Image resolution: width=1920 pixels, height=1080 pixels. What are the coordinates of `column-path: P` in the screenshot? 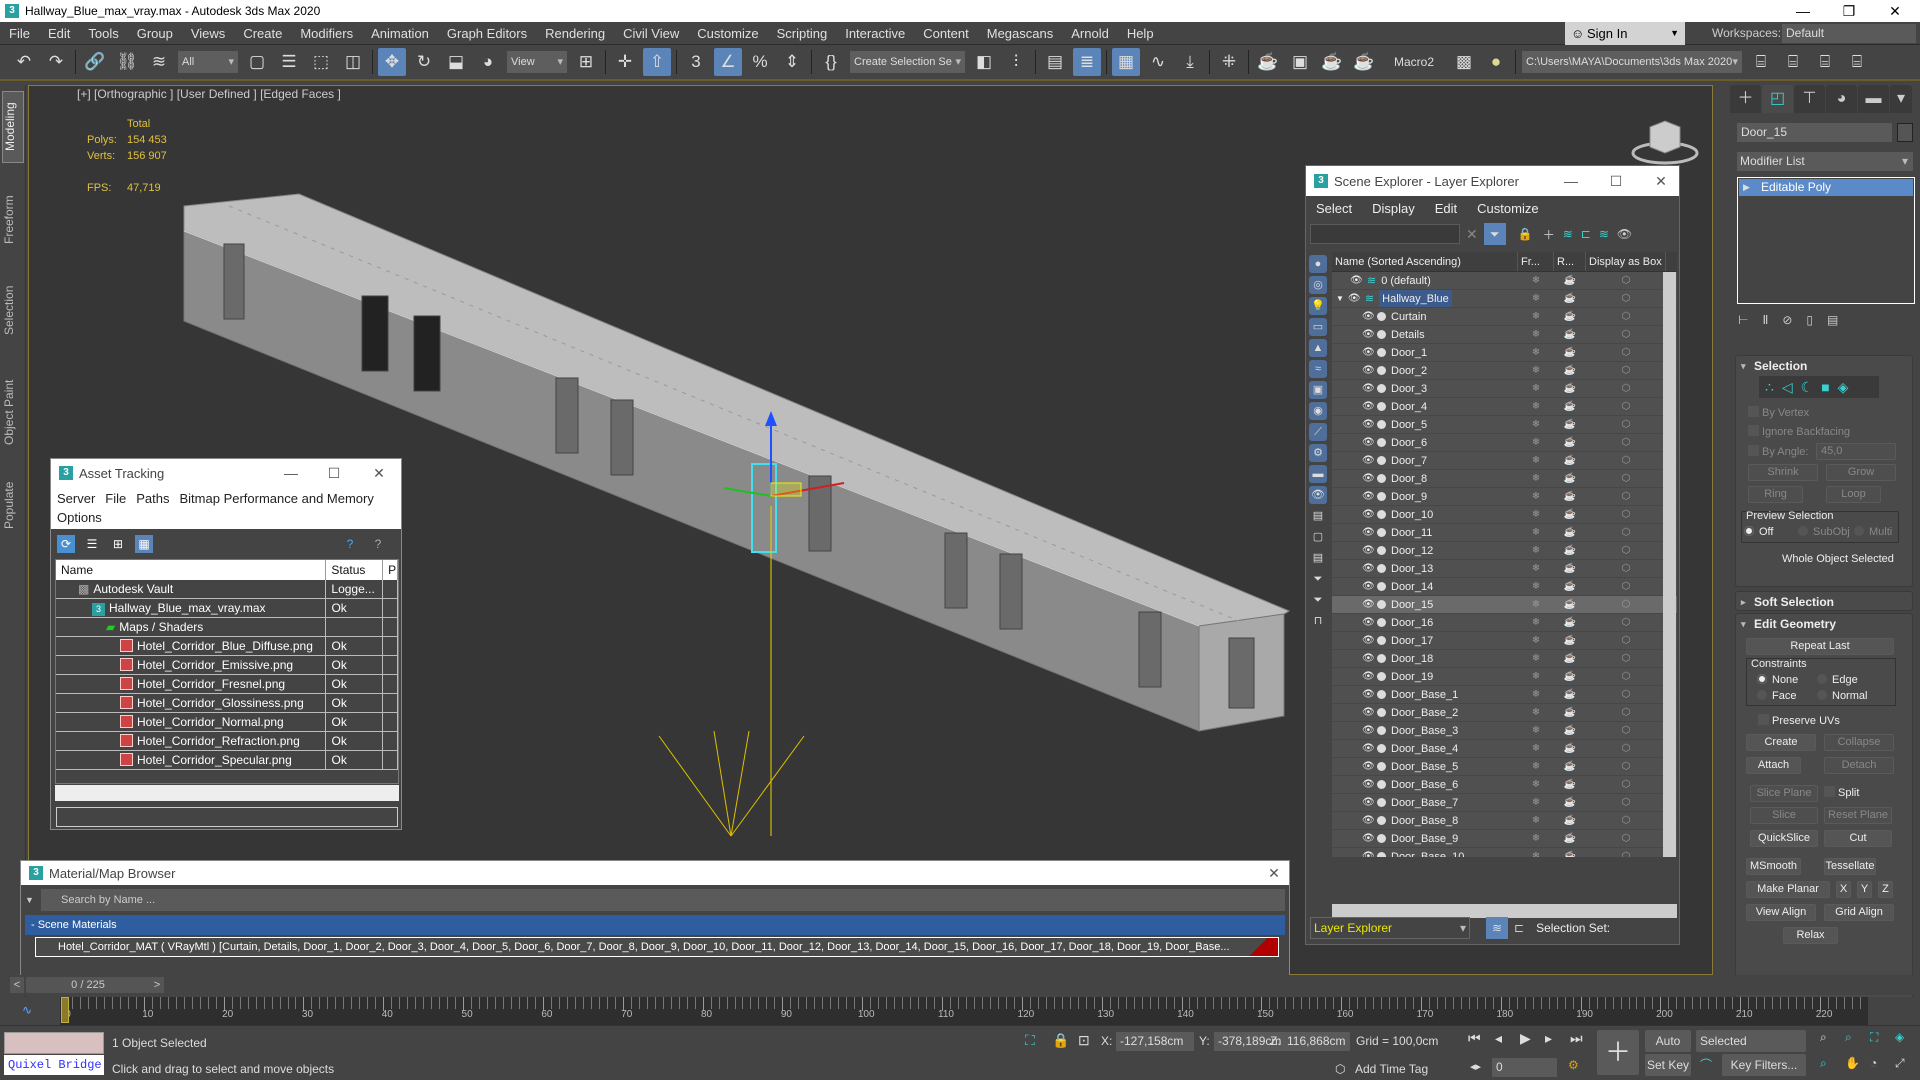 It's located at (390, 570).